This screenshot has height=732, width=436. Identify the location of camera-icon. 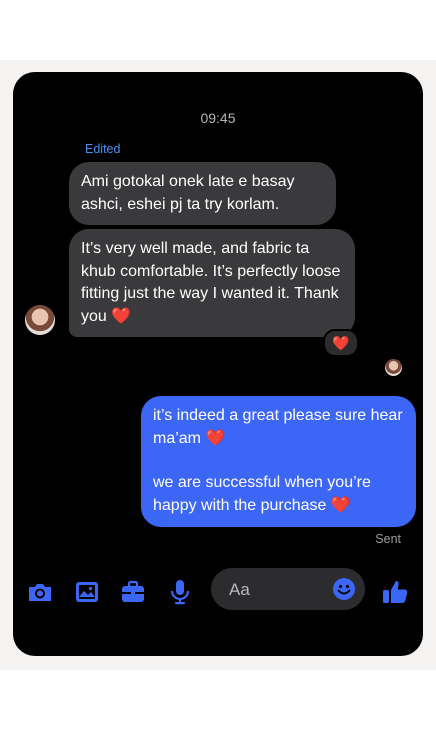
(40, 592).